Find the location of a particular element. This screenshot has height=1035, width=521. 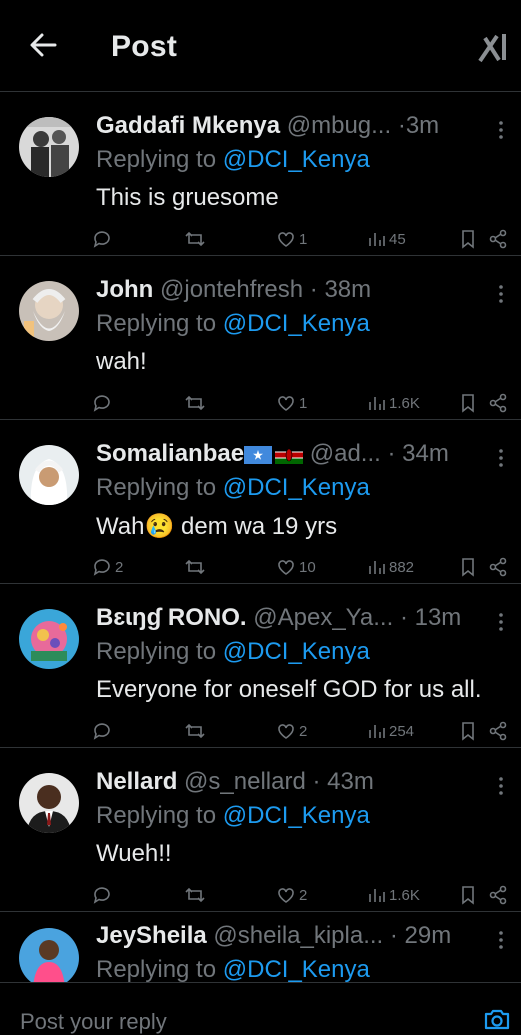

reply-button: 2 is located at coordinates (107, 567).